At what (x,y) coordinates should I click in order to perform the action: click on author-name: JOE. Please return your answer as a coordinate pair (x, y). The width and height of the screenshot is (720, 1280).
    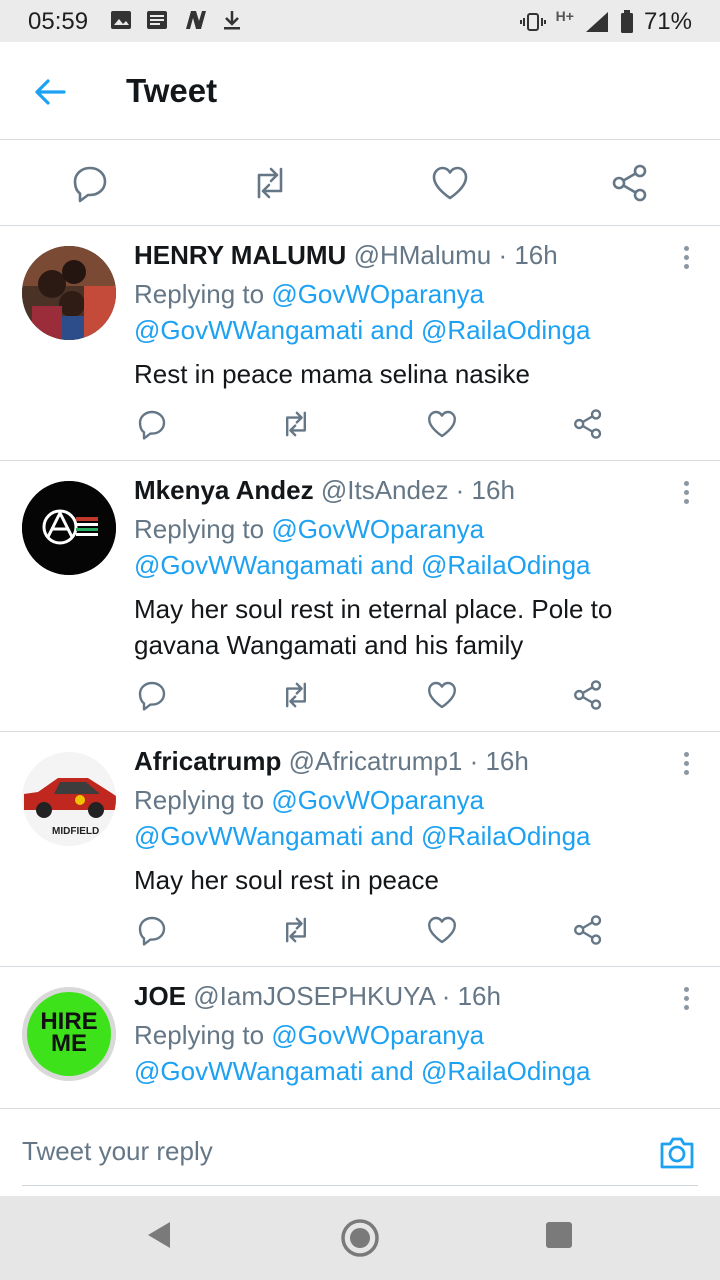
    Looking at the image, I should click on (160, 996).